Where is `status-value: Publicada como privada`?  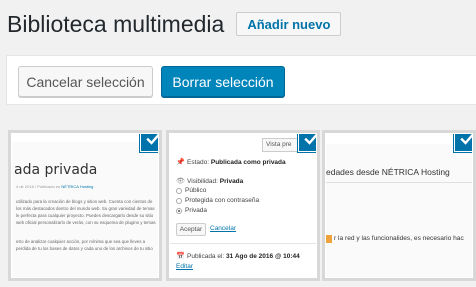 status-value: Publicada como privada is located at coordinates (248, 162).